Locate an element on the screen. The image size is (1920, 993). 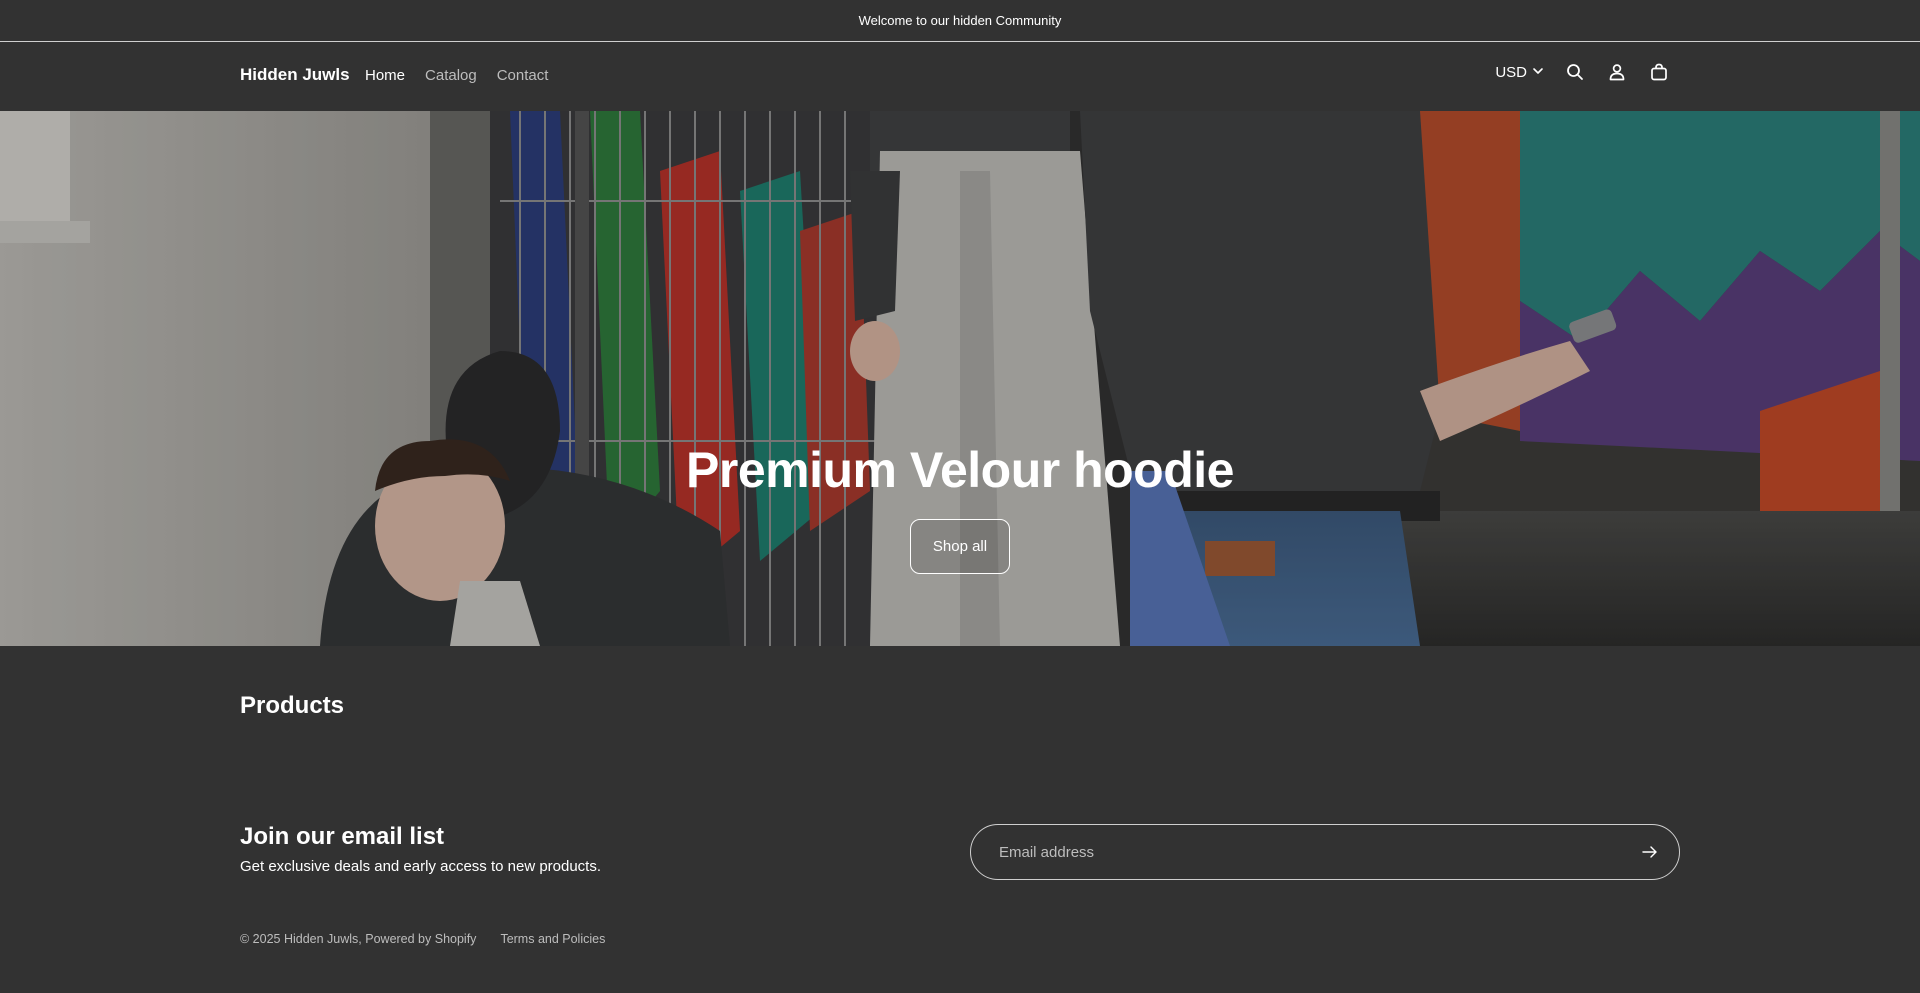
header-tools: USD is located at coordinates (1582, 72).